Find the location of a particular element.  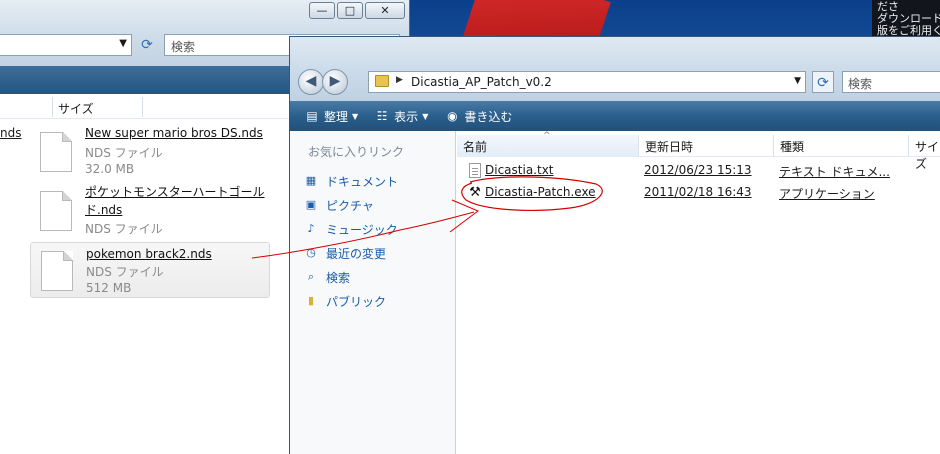

folder-icon: ▮ is located at coordinates (311, 300).